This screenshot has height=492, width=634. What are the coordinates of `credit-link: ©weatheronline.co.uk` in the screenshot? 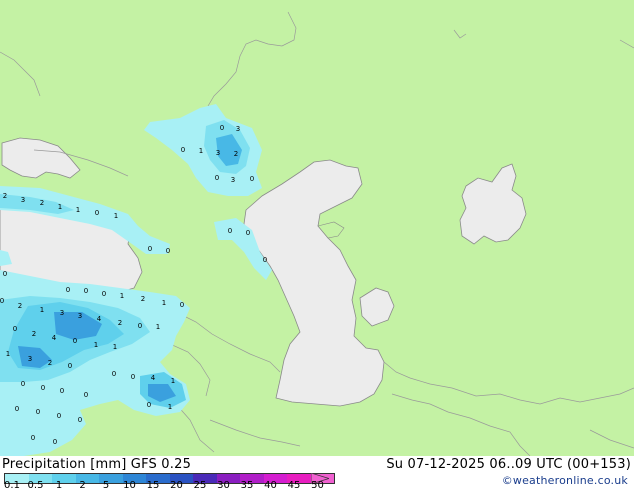 It's located at (565, 480).